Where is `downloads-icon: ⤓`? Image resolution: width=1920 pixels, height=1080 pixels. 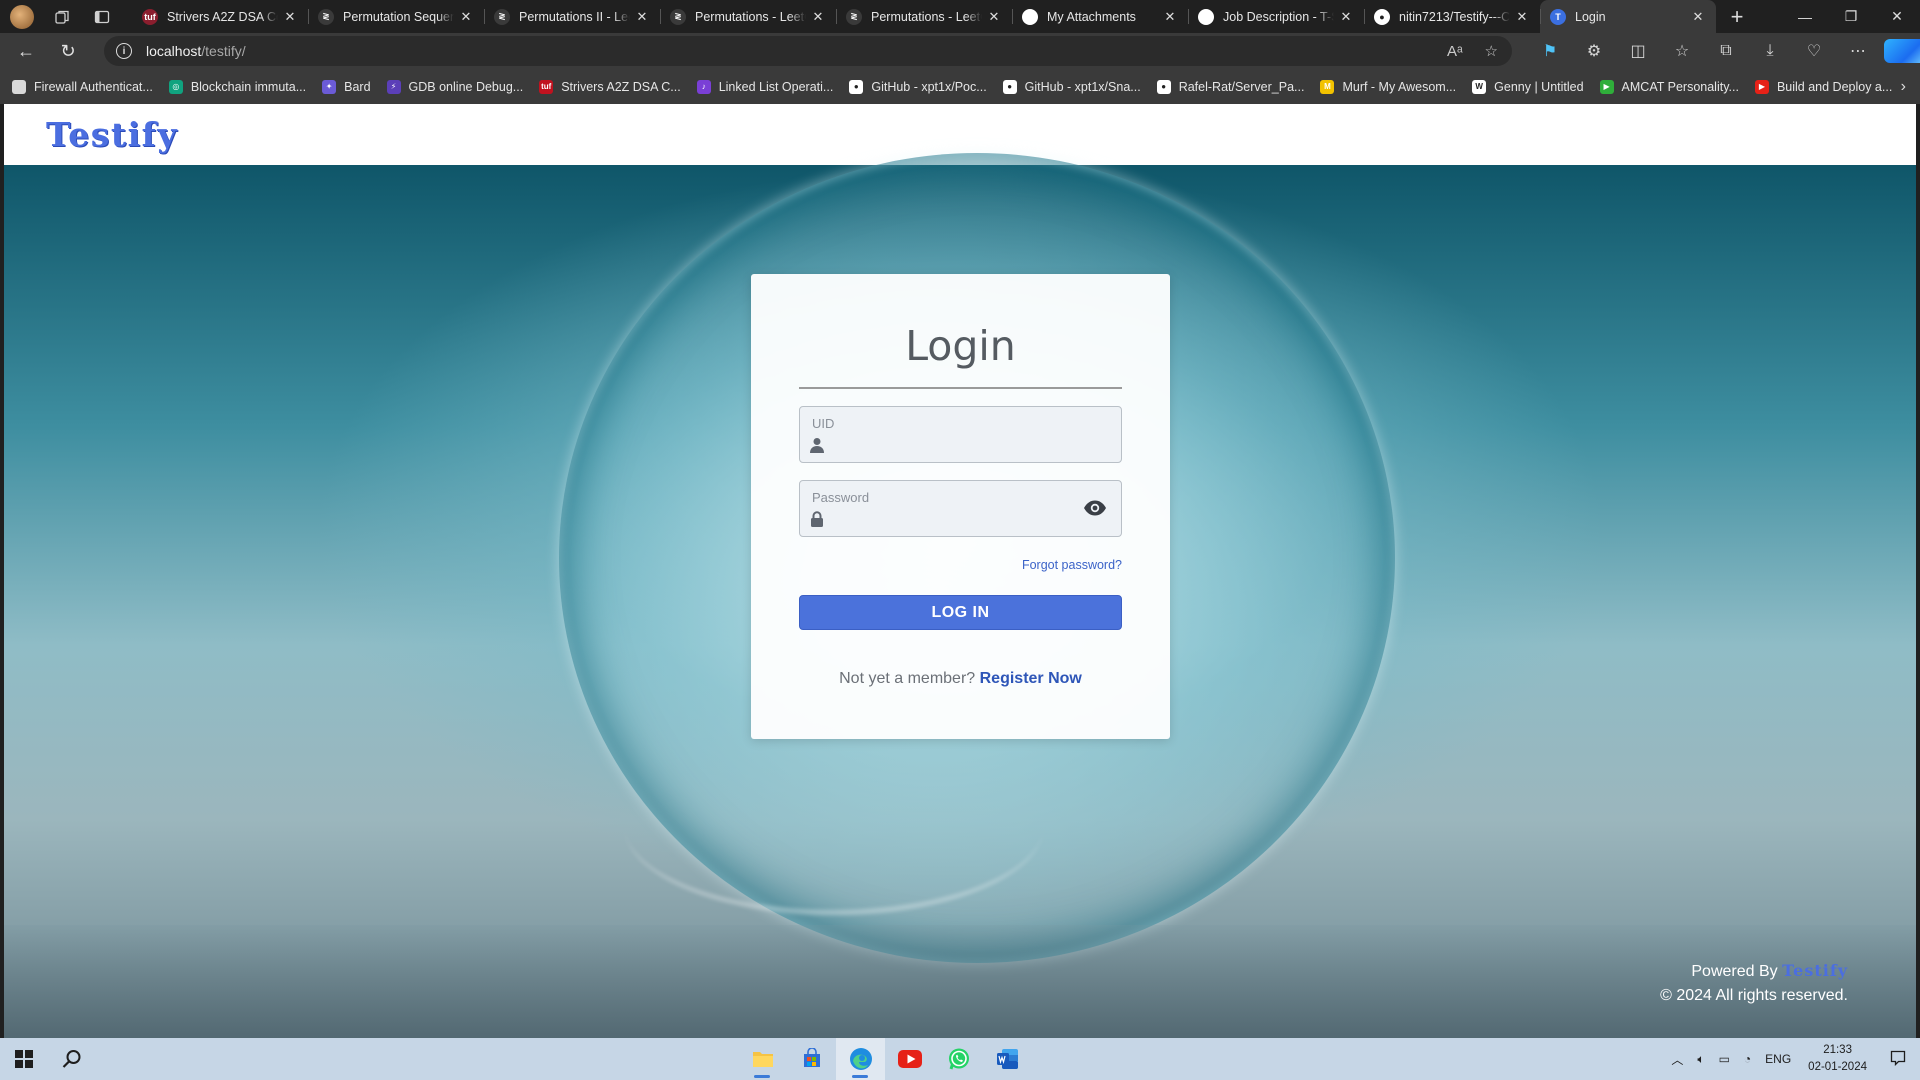
downloads-icon: ⤓ is located at coordinates (1770, 51).